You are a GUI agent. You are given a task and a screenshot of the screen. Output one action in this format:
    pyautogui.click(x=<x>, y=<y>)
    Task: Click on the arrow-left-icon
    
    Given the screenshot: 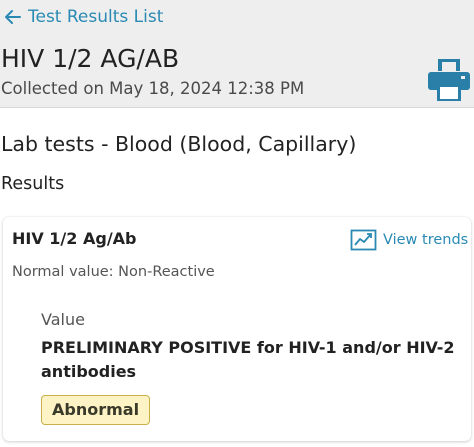 What is the action you would take?
    pyautogui.click(x=13, y=17)
    